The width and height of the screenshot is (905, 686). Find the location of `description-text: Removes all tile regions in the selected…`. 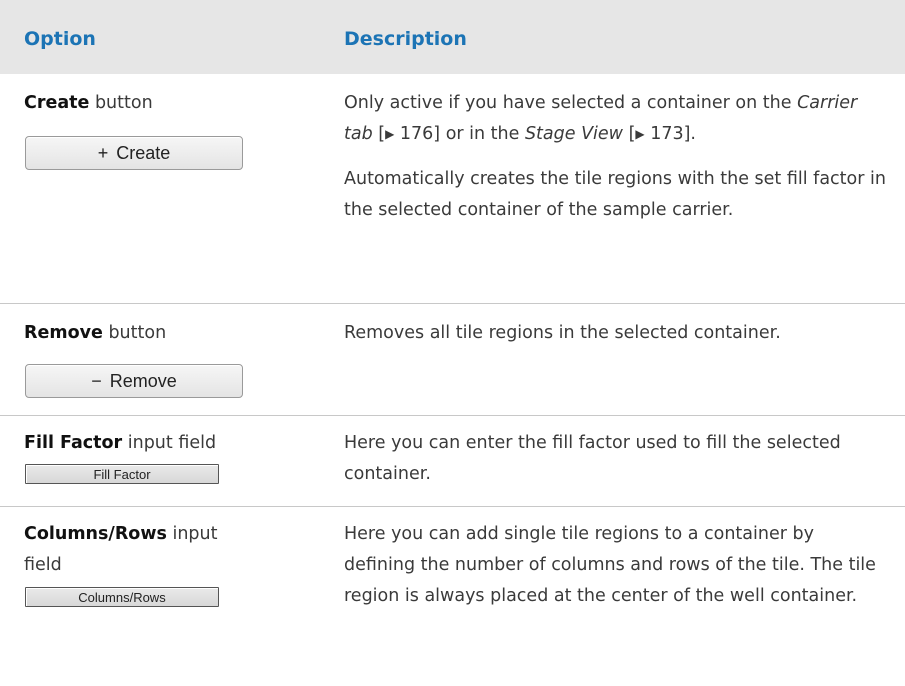

description-text: Removes all tile regions in the selected… is located at coordinates (562, 333).